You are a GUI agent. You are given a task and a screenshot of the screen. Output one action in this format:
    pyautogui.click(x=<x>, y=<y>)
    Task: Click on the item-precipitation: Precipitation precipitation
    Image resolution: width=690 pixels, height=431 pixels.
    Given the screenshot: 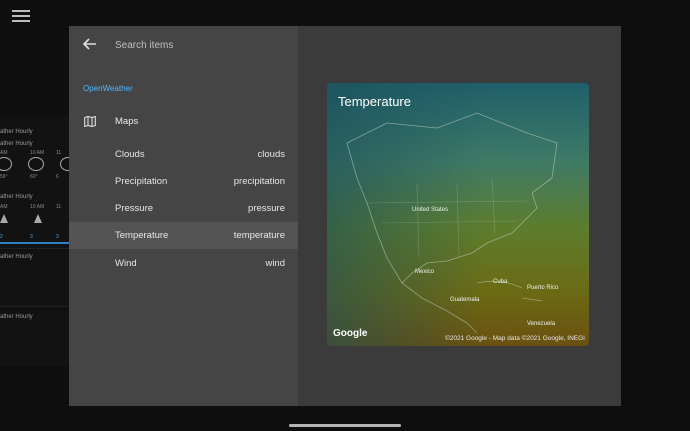 What is the action you would take?
    pyautogui.click(x=183, y=181)
    